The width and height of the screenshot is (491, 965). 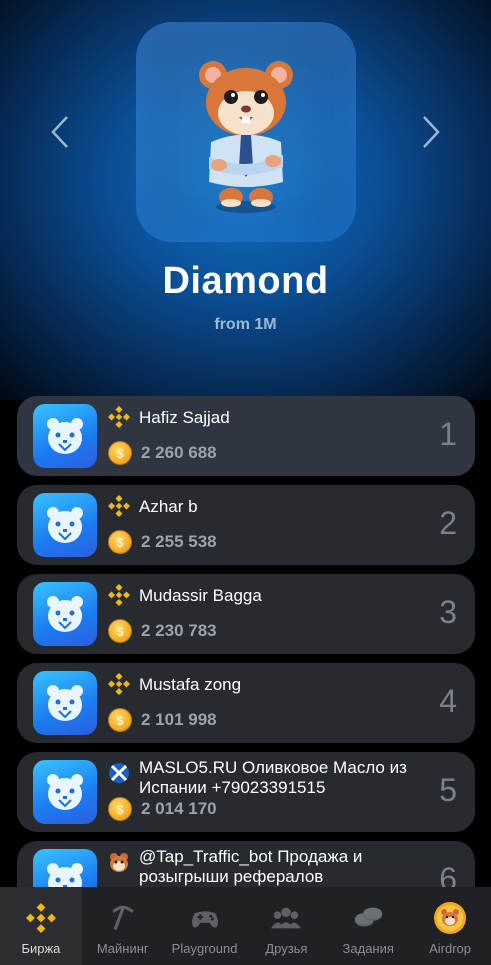 What do you see at coordinates (122, 948) in the screenshot?
I see `nav-label: Майнинг` at bounding box center [122, 948].